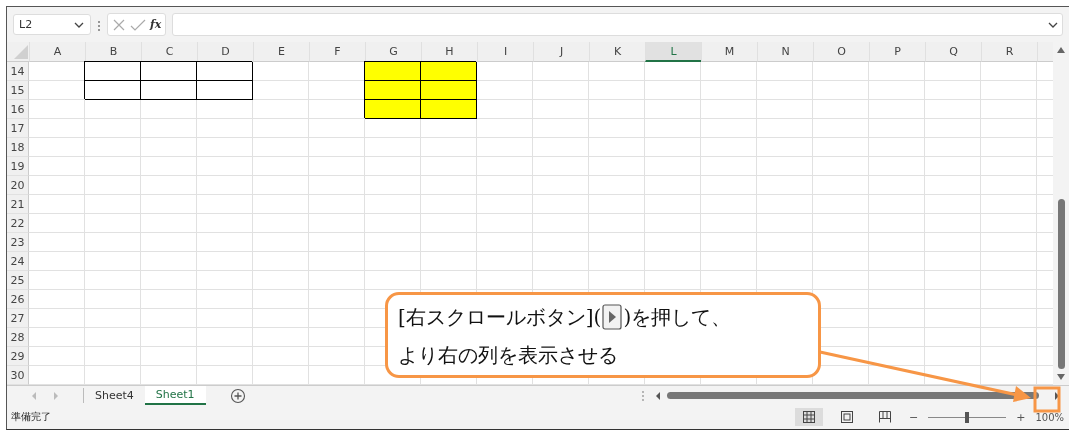  What do you see at coordinates (500, 317) in the screenshot?
I see `callout-text: [右スクロールボタン](` at bounding box center [500, 317].